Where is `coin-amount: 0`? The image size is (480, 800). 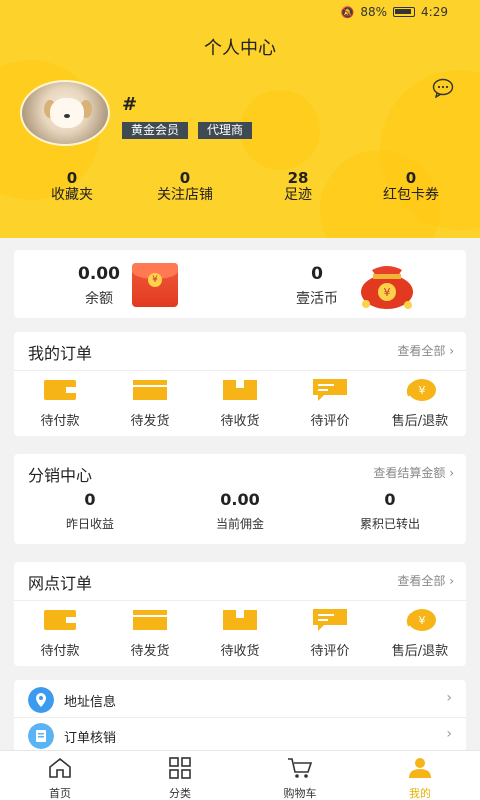
coin-amount: 0 is located at coordinates (317, 274).